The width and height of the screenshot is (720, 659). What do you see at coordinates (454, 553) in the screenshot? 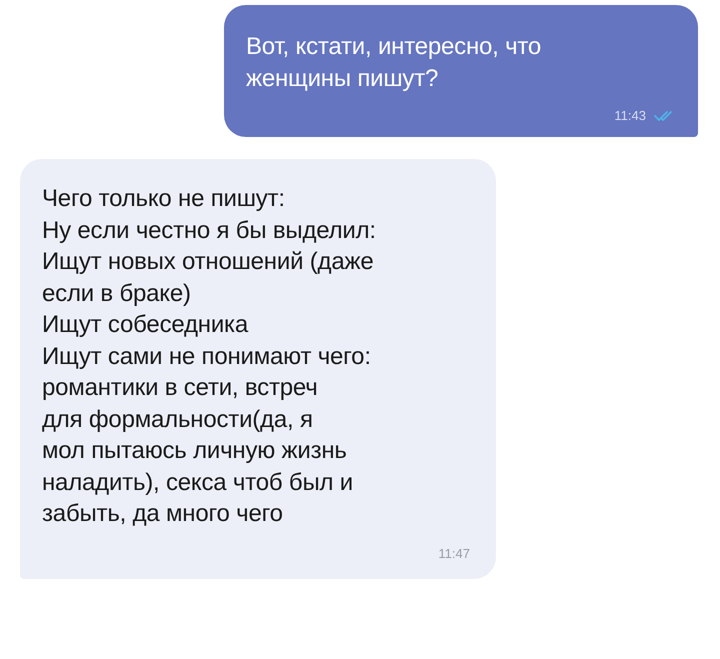
I see `message-time: 11:47` at bounding box center [454, 553].